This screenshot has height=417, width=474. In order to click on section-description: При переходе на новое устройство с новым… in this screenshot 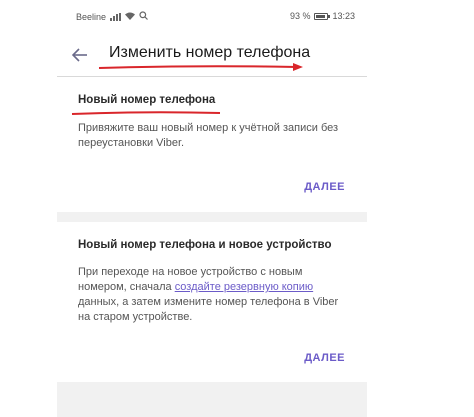, I will do `click(215, 295)`.